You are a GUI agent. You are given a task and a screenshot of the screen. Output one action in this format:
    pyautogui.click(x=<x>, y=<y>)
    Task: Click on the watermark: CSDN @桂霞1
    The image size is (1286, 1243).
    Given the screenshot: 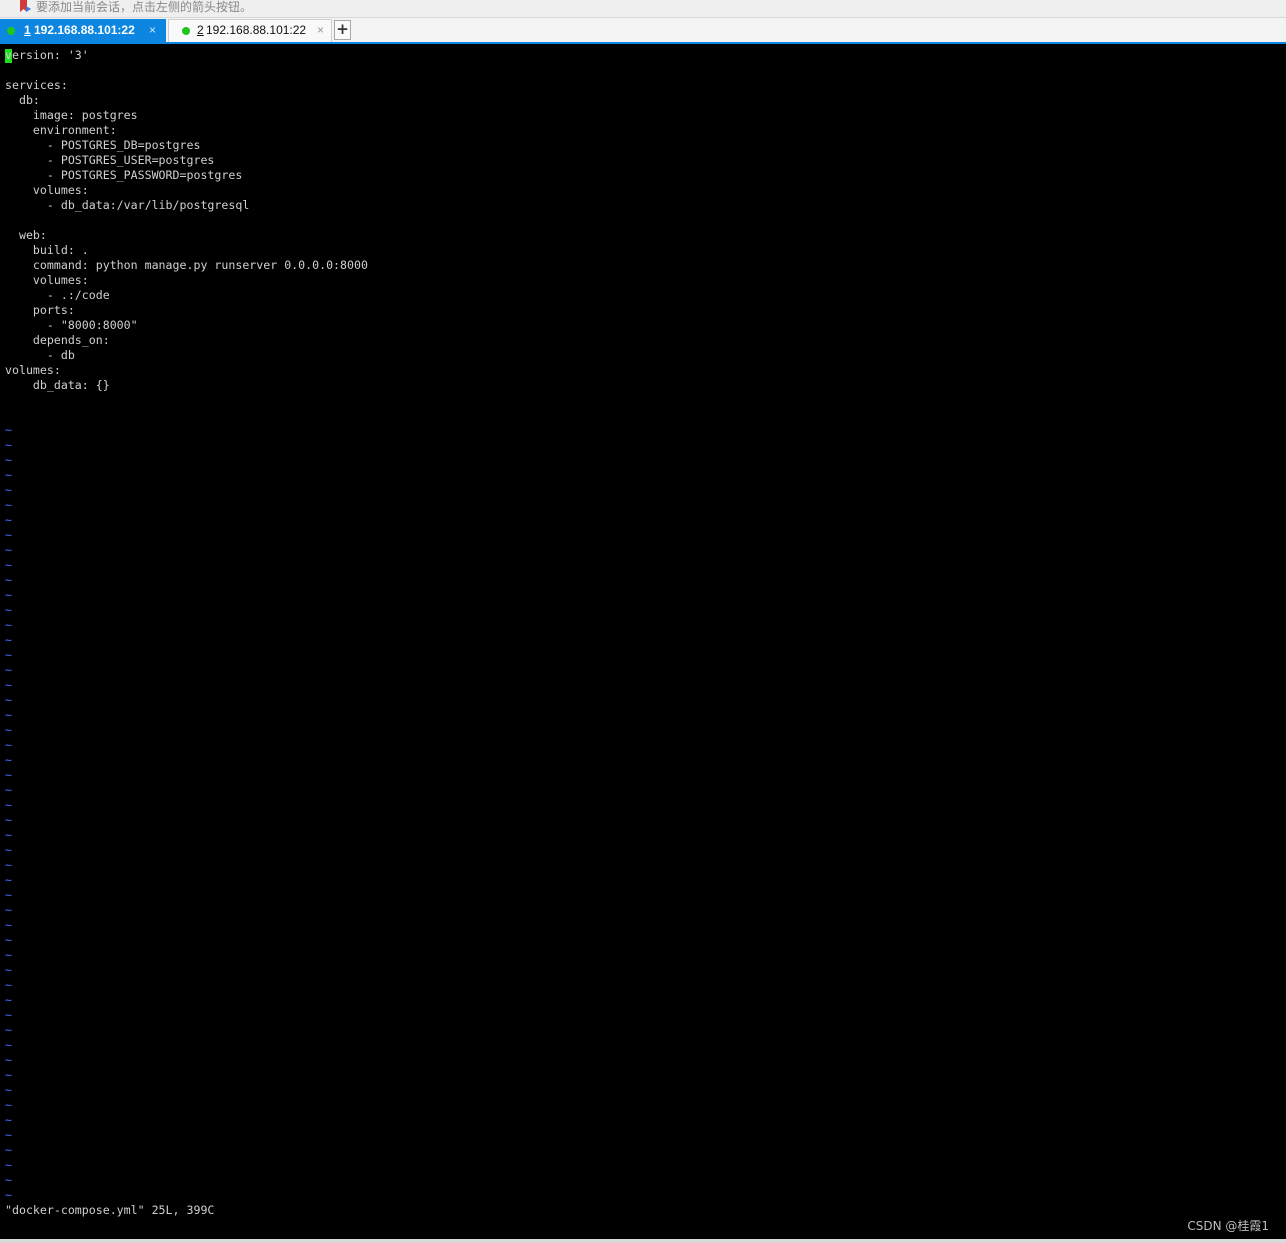 What is the action you would take?
    pyautogui.click(x=1228, y=1226)
    